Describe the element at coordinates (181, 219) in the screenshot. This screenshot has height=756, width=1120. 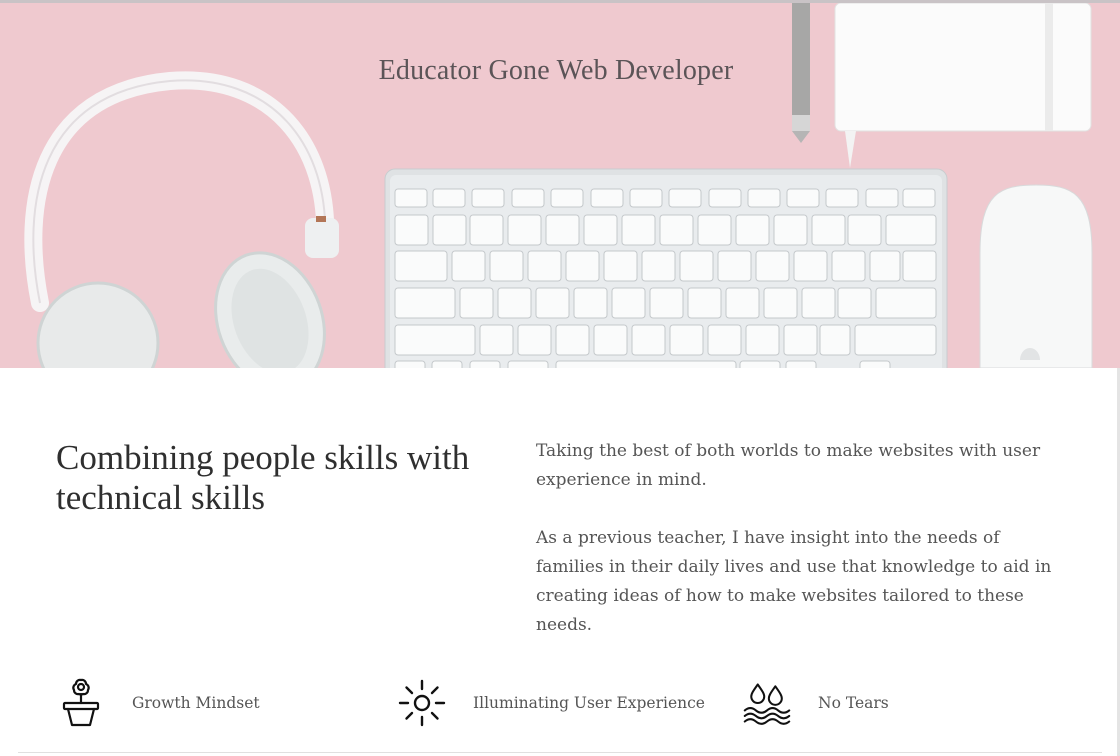
I see `headphones-illustration` at that location.